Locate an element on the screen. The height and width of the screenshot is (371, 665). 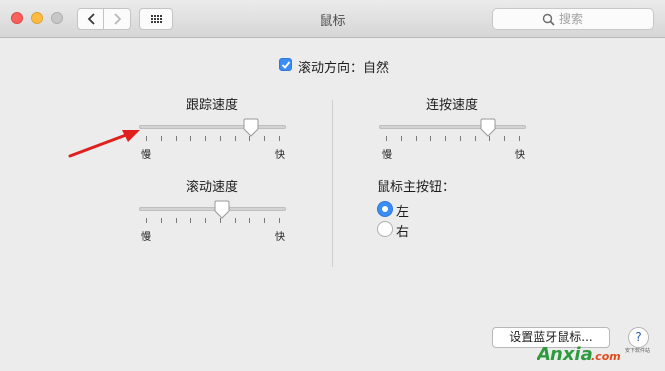
primary-button-left-label: 左 is located at coordinates (402, 210).